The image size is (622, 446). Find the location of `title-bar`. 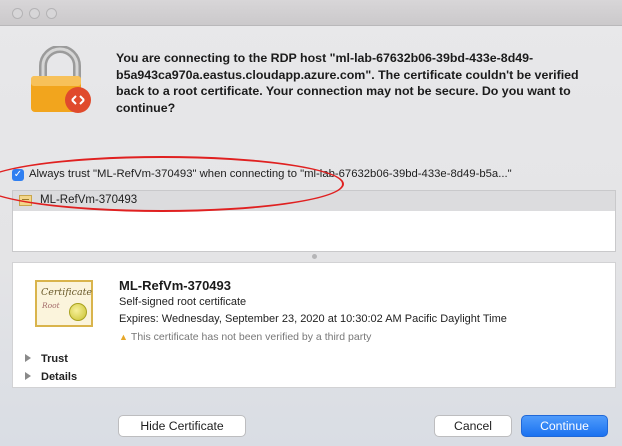

title-bar is located at coordinates (311, 13).